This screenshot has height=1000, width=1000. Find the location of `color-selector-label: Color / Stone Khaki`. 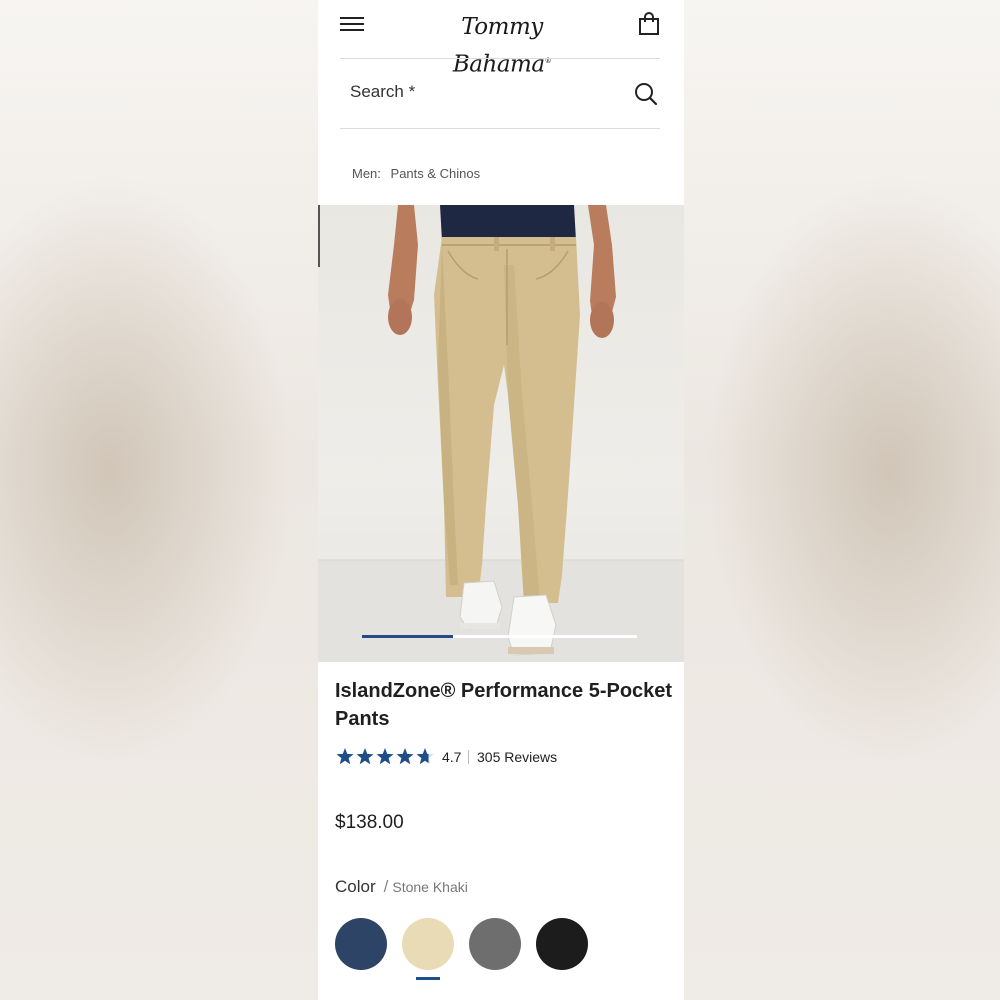

color-selector-label: Color / Stone Khaki is located at coordinates (401, 887).